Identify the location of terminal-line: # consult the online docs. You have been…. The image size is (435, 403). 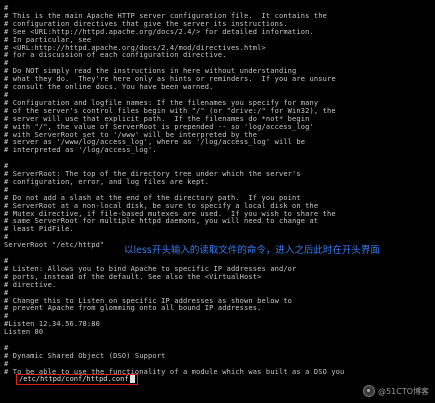
(109, 87).